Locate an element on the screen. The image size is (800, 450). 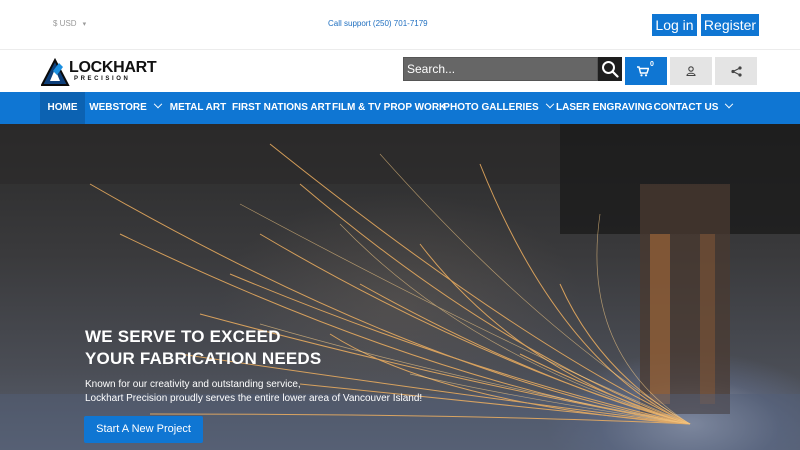
cart-icon is located at coordinates (643, 70).